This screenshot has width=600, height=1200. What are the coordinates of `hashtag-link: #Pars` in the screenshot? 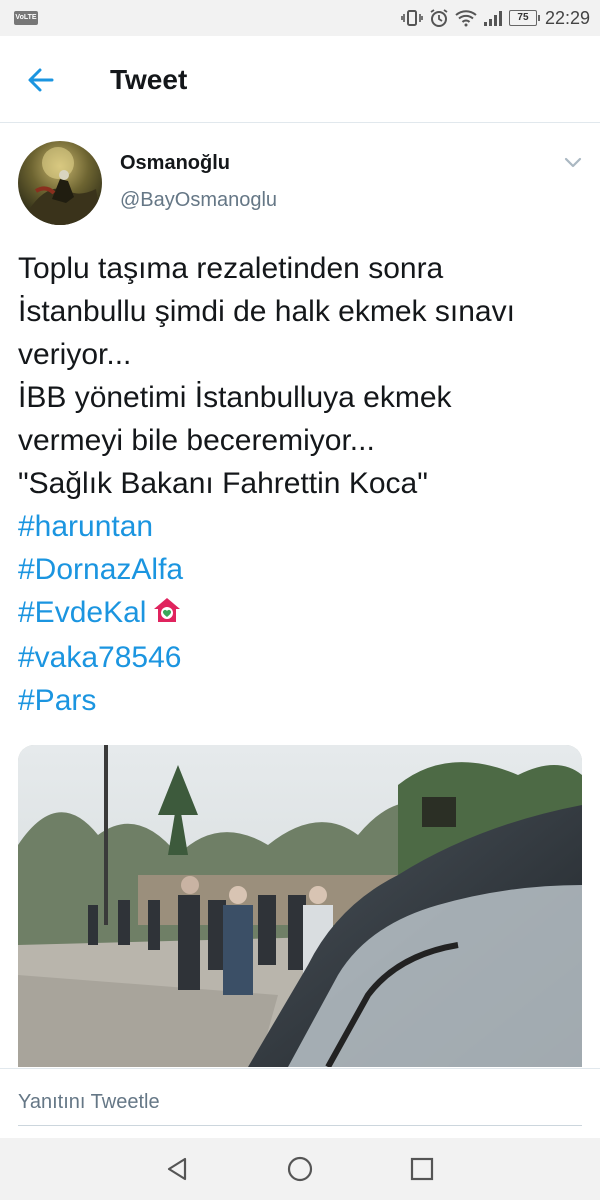 It's located at (303, 700).